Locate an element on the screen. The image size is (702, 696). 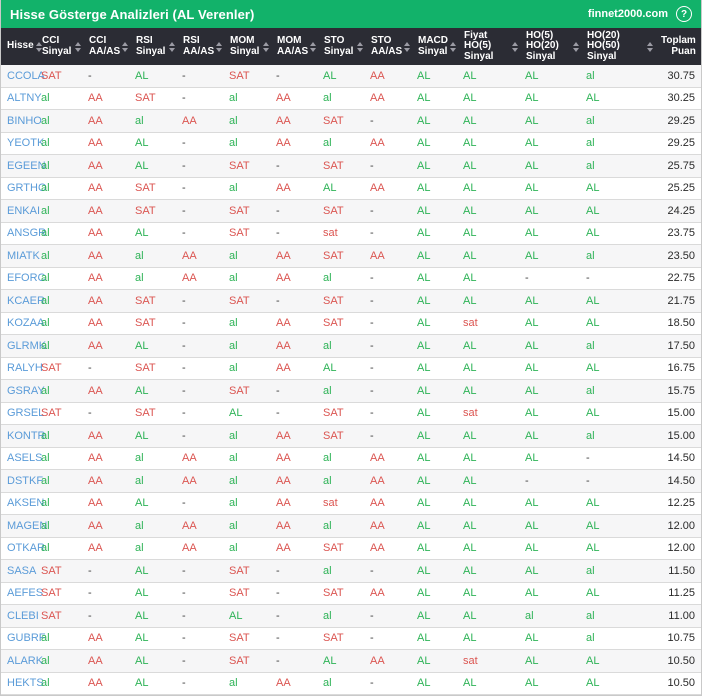
ticker-cell: CLEBI is located at coordinates (20, 616).